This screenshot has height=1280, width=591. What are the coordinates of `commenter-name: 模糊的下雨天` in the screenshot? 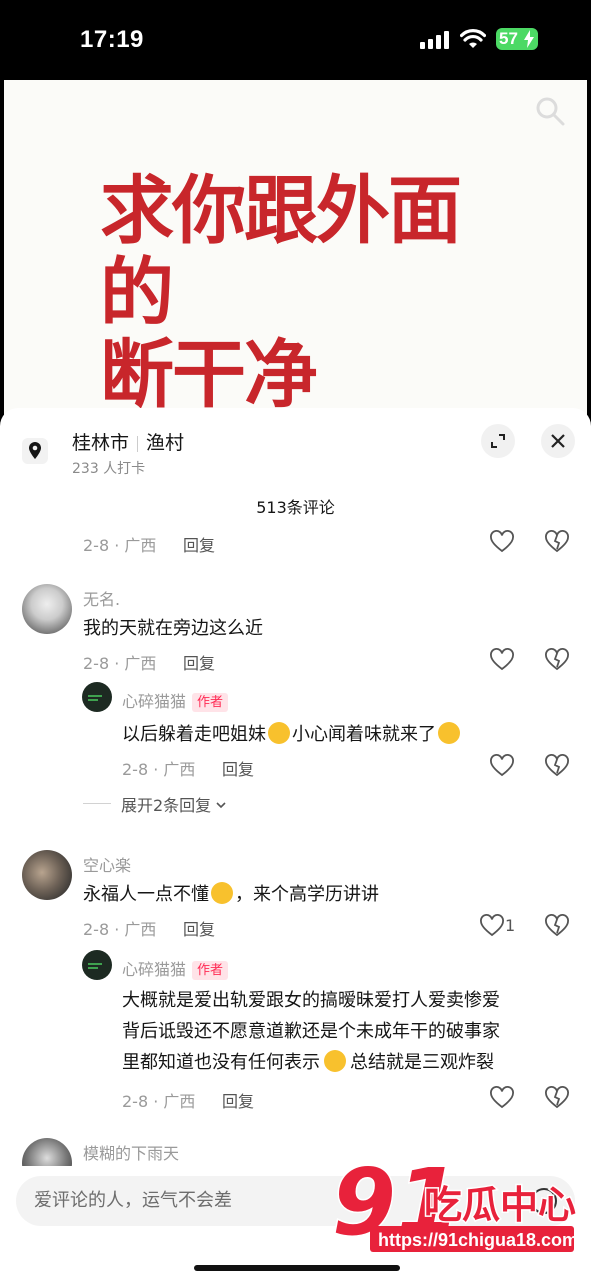 It's located at (131, 1152).